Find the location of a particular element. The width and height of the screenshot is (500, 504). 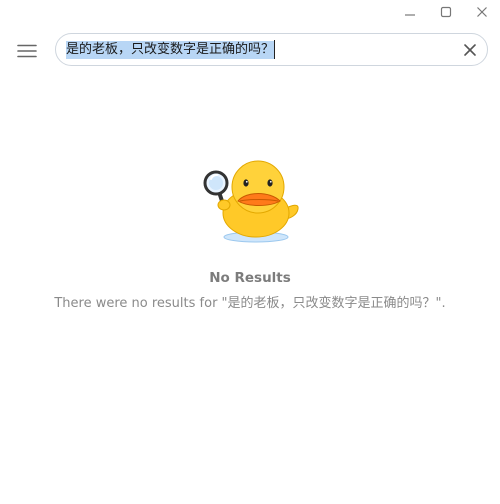

text-caret is located at coordinates (274, 49).